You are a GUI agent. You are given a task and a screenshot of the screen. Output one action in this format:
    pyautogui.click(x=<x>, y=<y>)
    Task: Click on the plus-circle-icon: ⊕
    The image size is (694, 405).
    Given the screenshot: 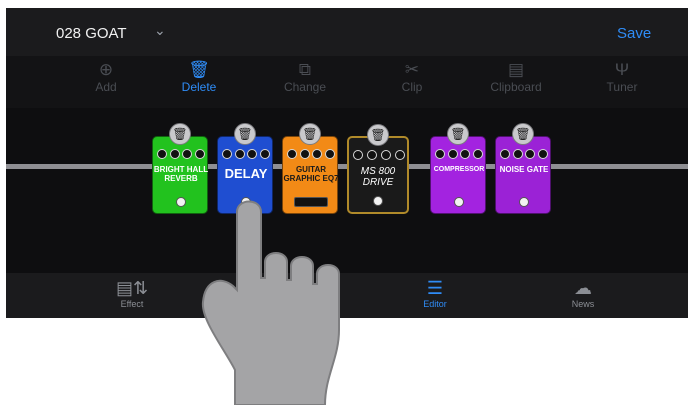 What is the action you would take?
    pyautogui.click(x=106, y=69)
    